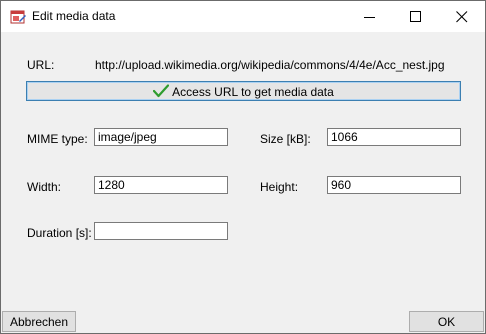  Describe the element at coordinates (394, 137) in the screenshot. I see `size-input` at that location.